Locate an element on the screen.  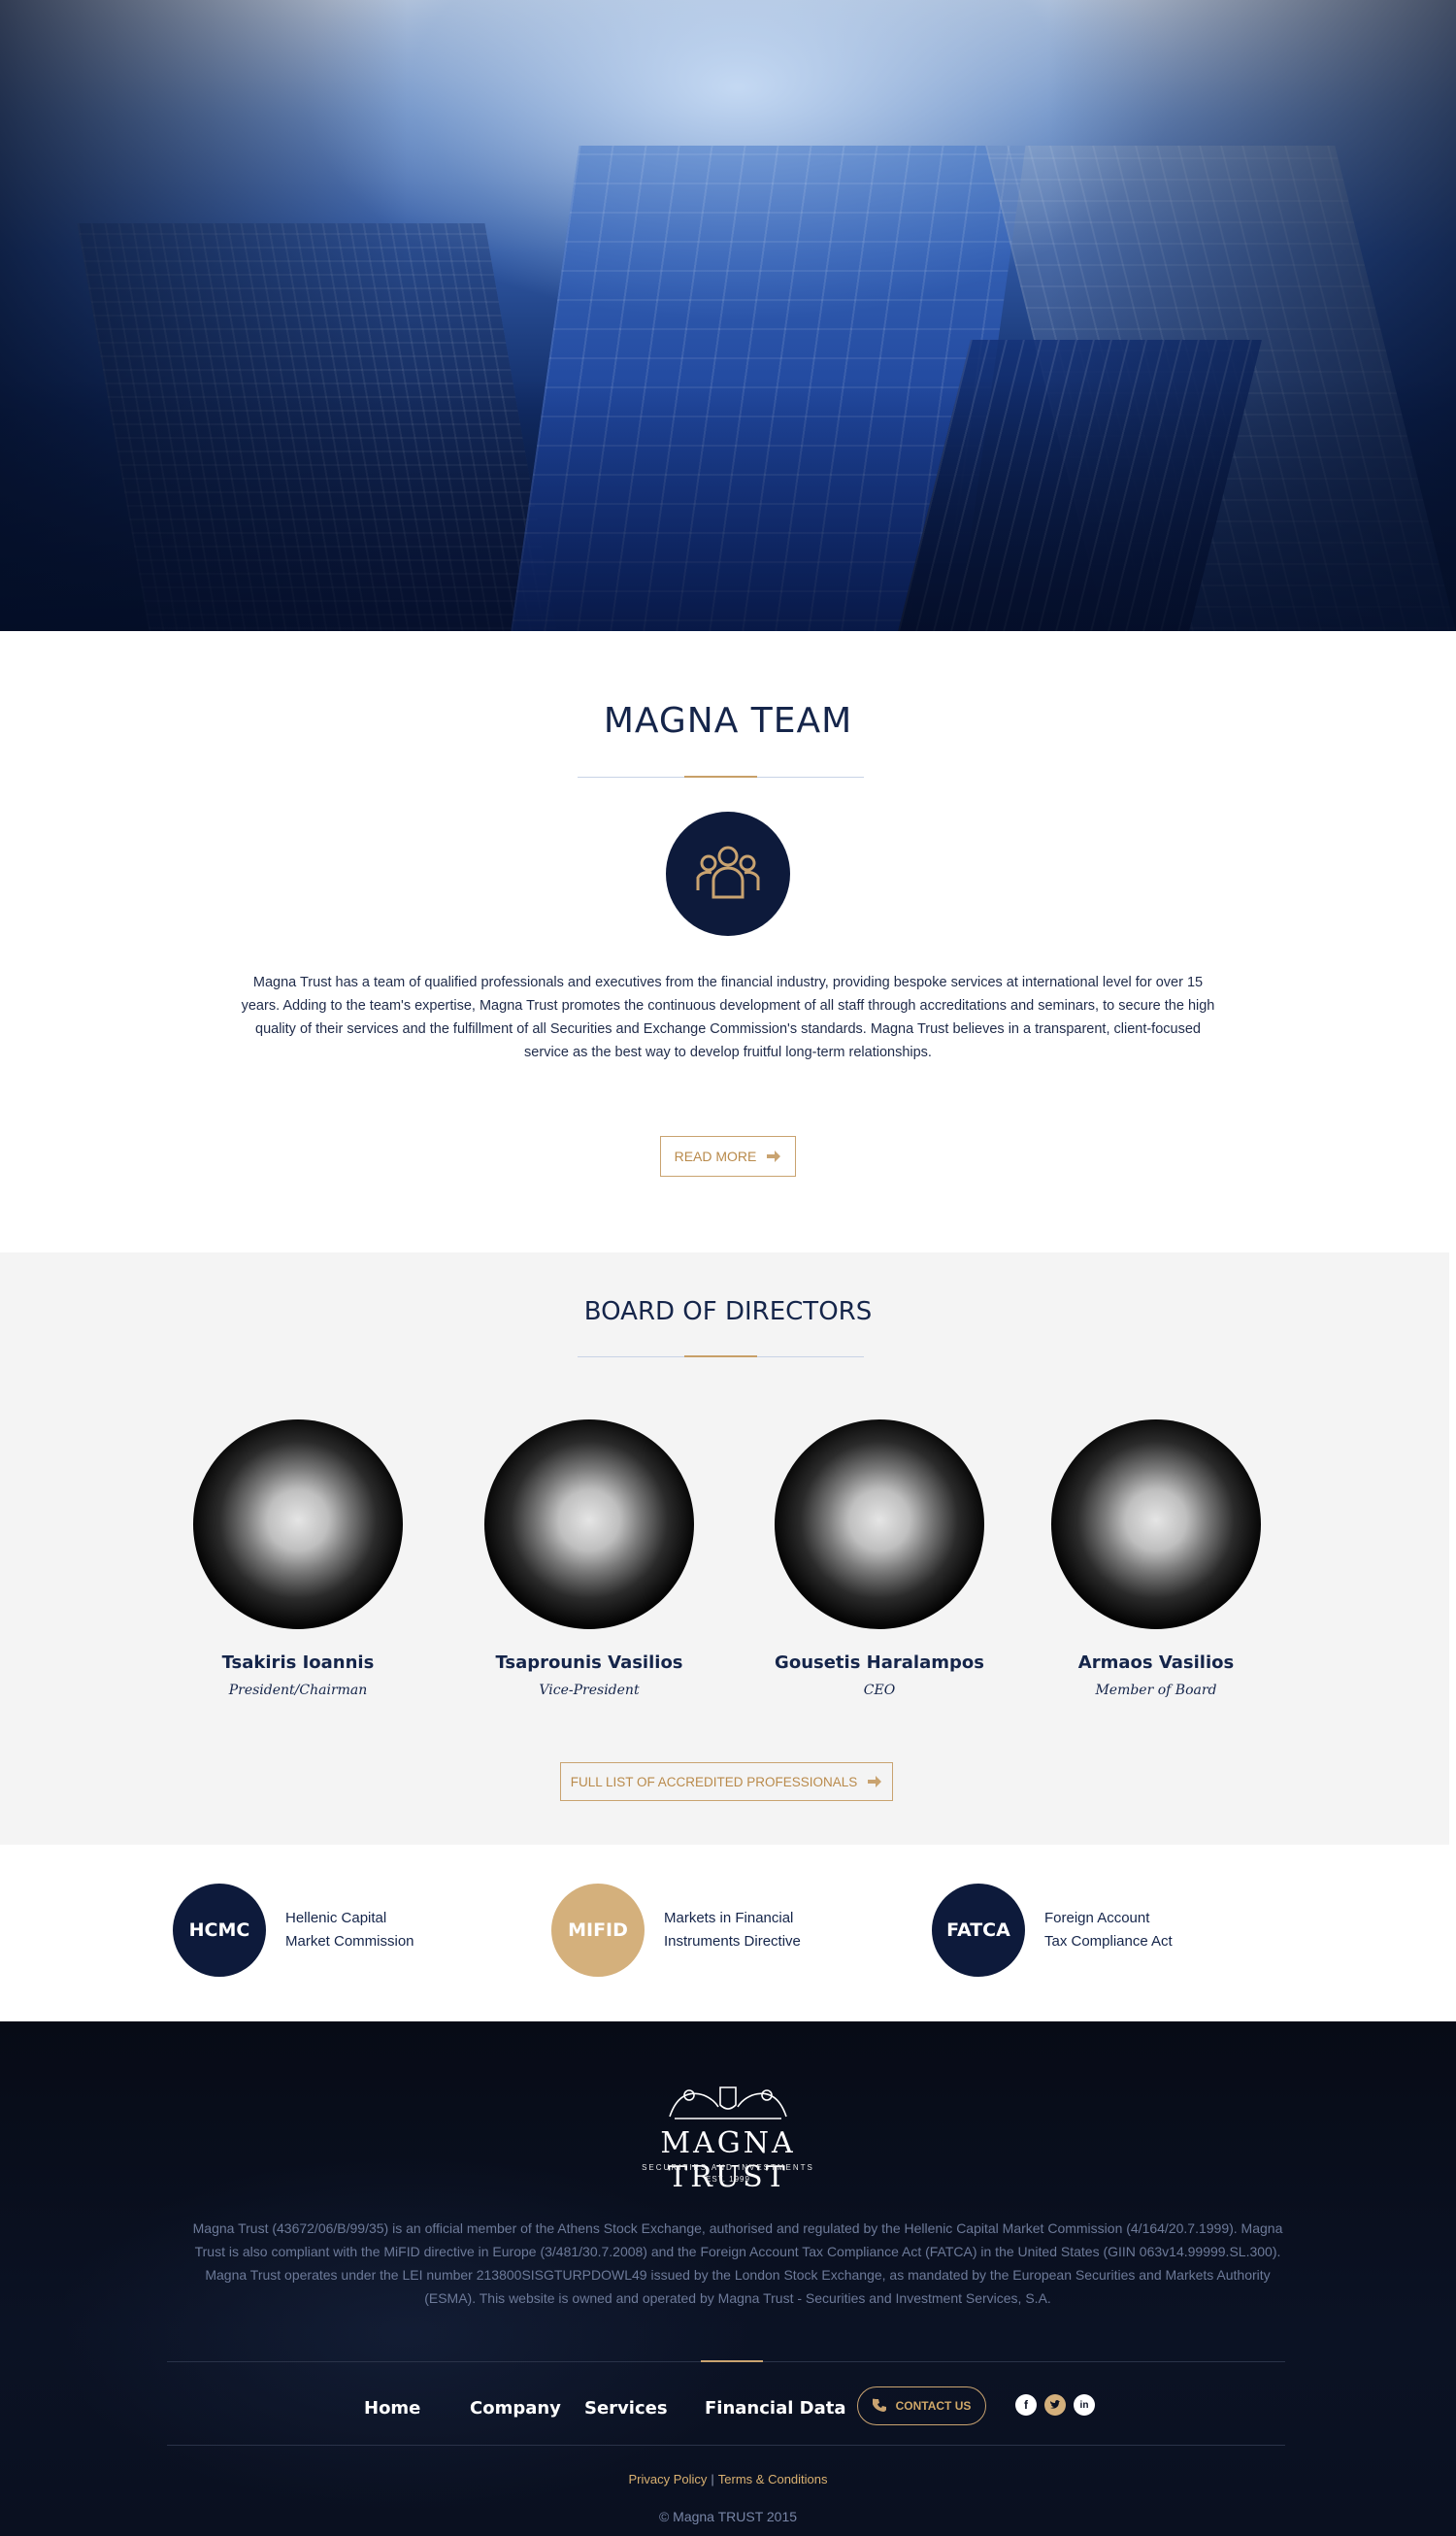
team-title: MAGNA TEAM is located at coordinates (728, 721).